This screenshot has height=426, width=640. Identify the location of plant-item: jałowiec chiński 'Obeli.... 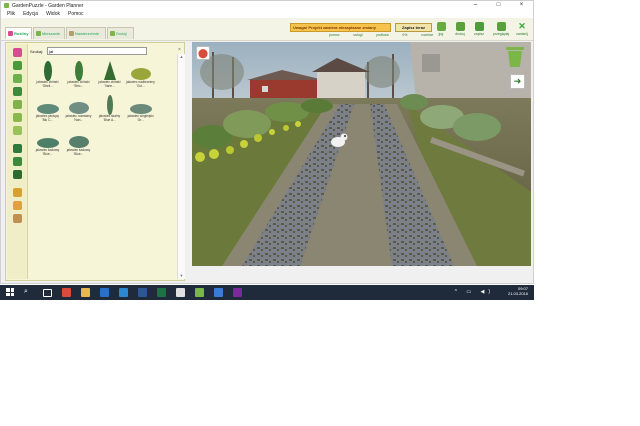
(47, 75).